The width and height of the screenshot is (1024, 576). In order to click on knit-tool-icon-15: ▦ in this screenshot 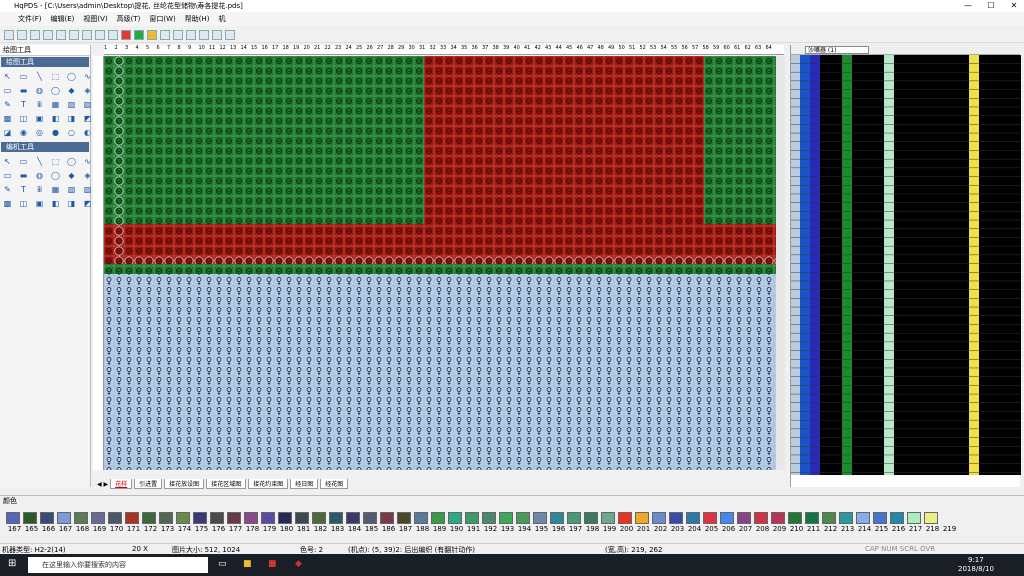, I will do `click(55, 189)`.